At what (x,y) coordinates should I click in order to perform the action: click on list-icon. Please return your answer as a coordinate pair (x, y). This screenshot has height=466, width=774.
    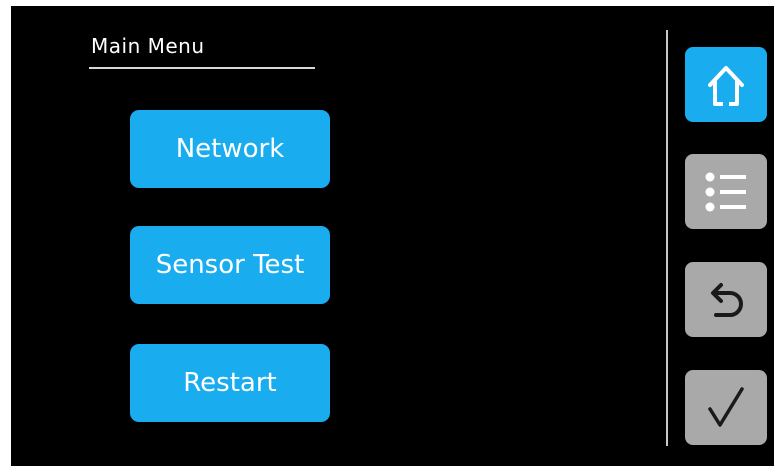
    Looking at the image, I should click on (726, 192).